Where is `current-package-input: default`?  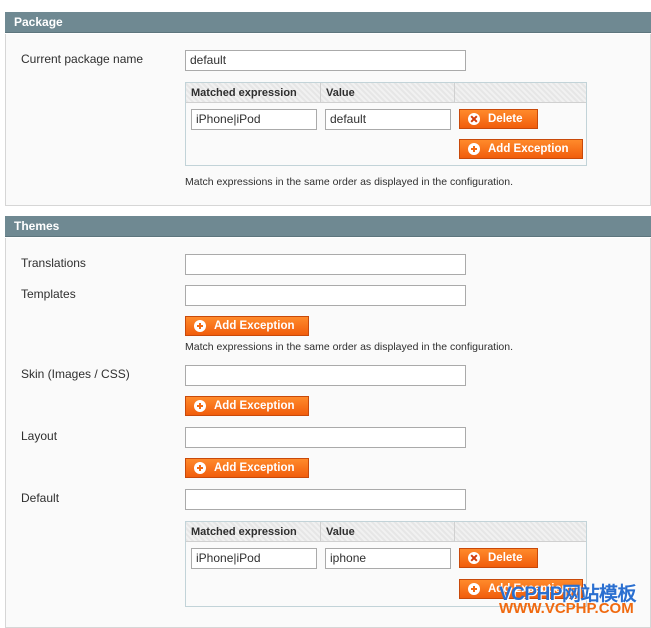
current-package-input: default is located at coordinates (325, 60).